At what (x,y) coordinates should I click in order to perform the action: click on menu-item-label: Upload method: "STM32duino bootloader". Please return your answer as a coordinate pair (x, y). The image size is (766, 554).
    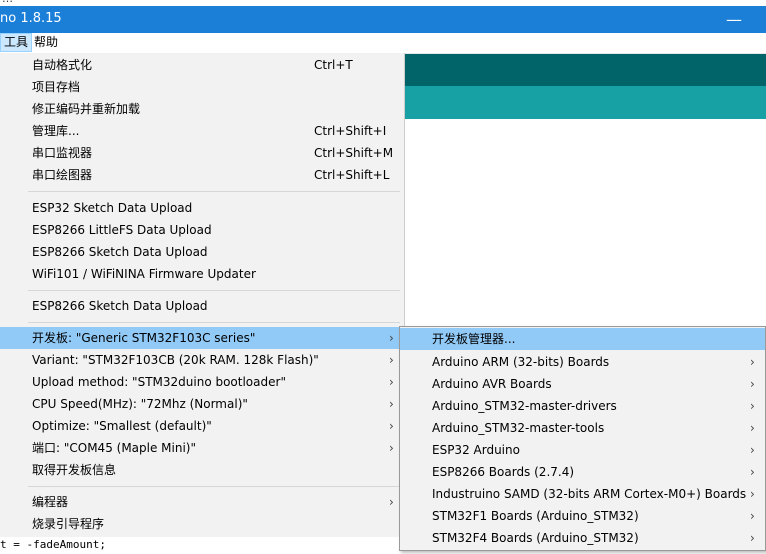
    Looking at the image, I should click on (159, 382).